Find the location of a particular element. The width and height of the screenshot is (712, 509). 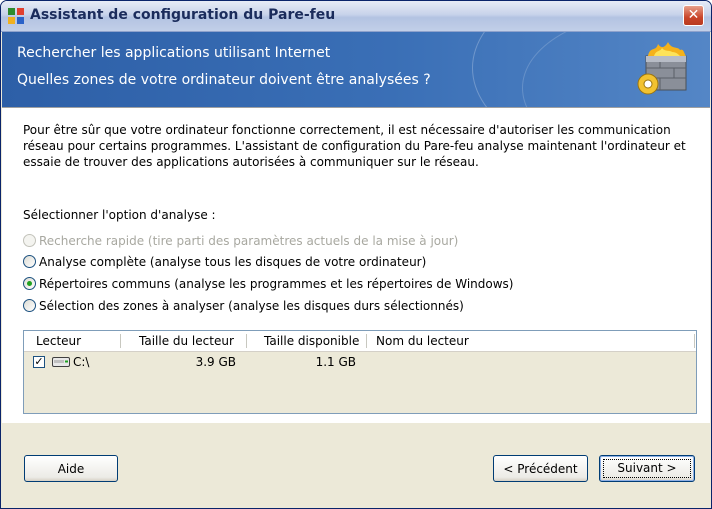

window-title: Assistant de configuration du Pare-feu is located at coordinates (183, 15).